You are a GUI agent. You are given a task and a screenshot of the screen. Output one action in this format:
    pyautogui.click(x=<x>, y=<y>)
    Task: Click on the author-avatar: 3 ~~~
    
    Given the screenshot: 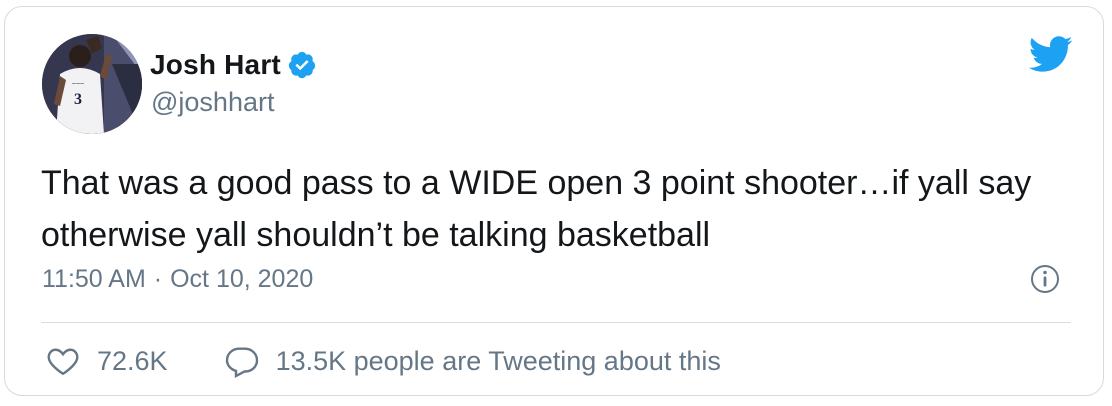 What is the action you would take?
    pyautogui.click(x=92, y=84)
    